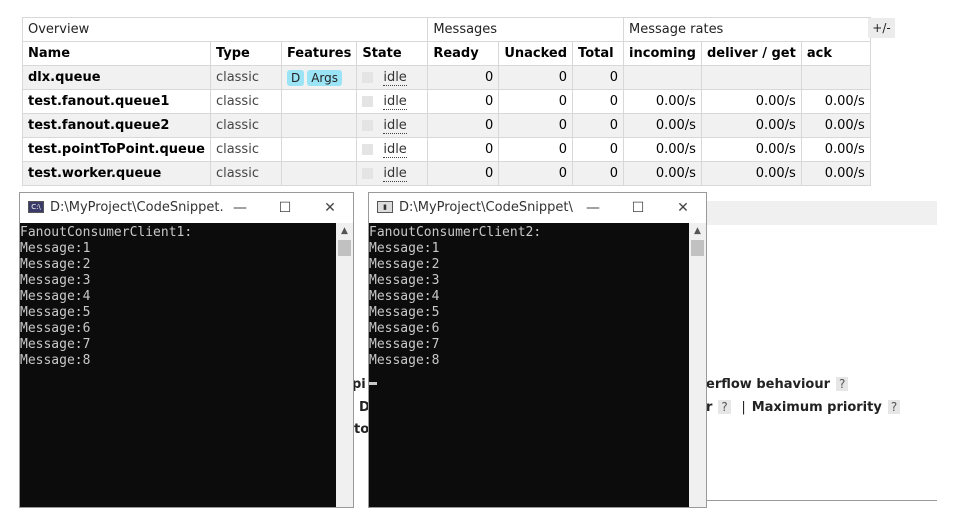 Image resolution: width=959 pixels, height=508 pixels. What do you see at coordinates (463, 53) in the screenshot?
I see `col-ready: Ready` at bounding box center [463, 53].